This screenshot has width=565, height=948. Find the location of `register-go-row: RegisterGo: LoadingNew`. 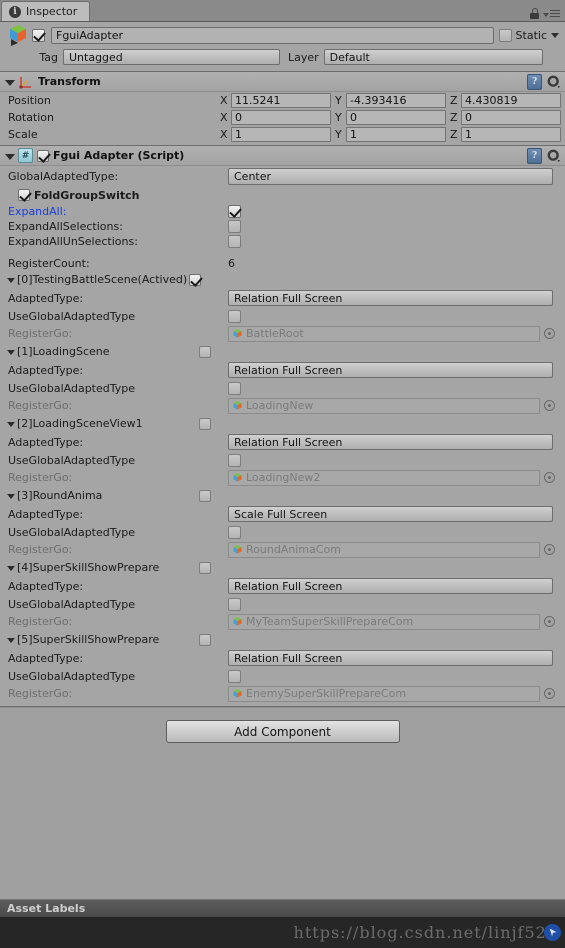

register-go-row: RegisterGo: LoadingNew is located at coordinates (282, 405).